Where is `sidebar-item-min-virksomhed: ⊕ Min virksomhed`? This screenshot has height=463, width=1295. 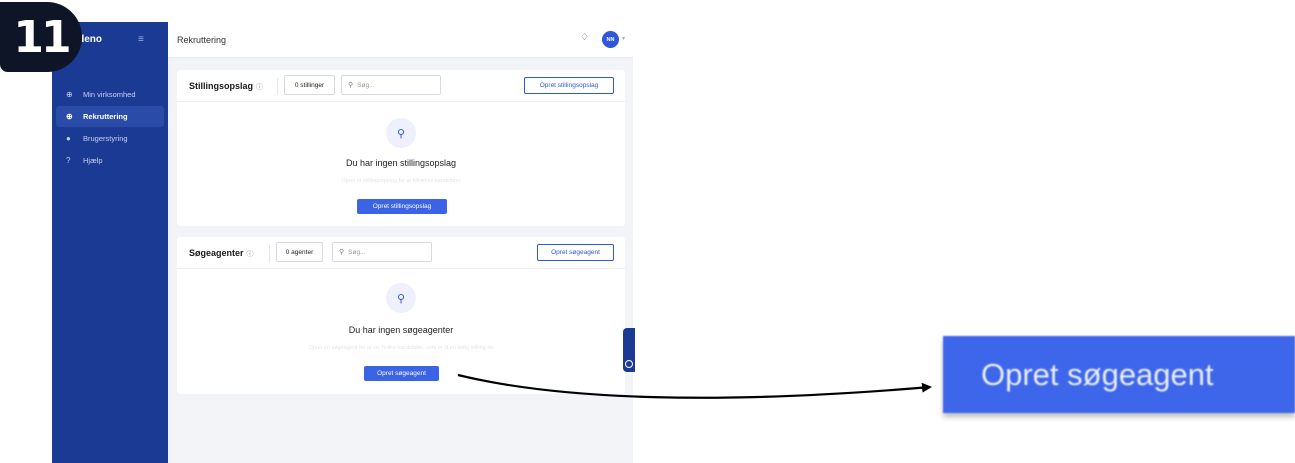
sidebar-item-min-virksomhed: ⊕ Min virksomhed is located at coordinates (110, 94).